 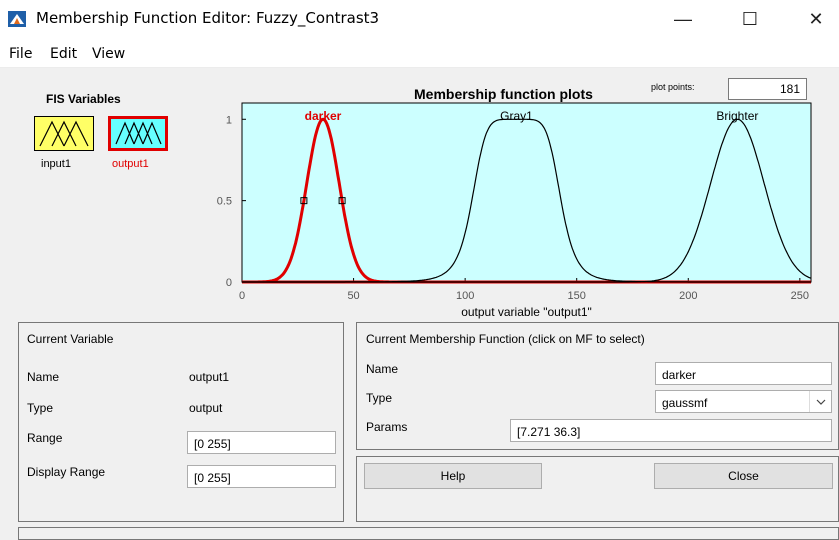 What do you see at coordinates (743, 401) in the screenshot?
I see `mf-type-select: gaussmf` at bounding box center [743, 401].